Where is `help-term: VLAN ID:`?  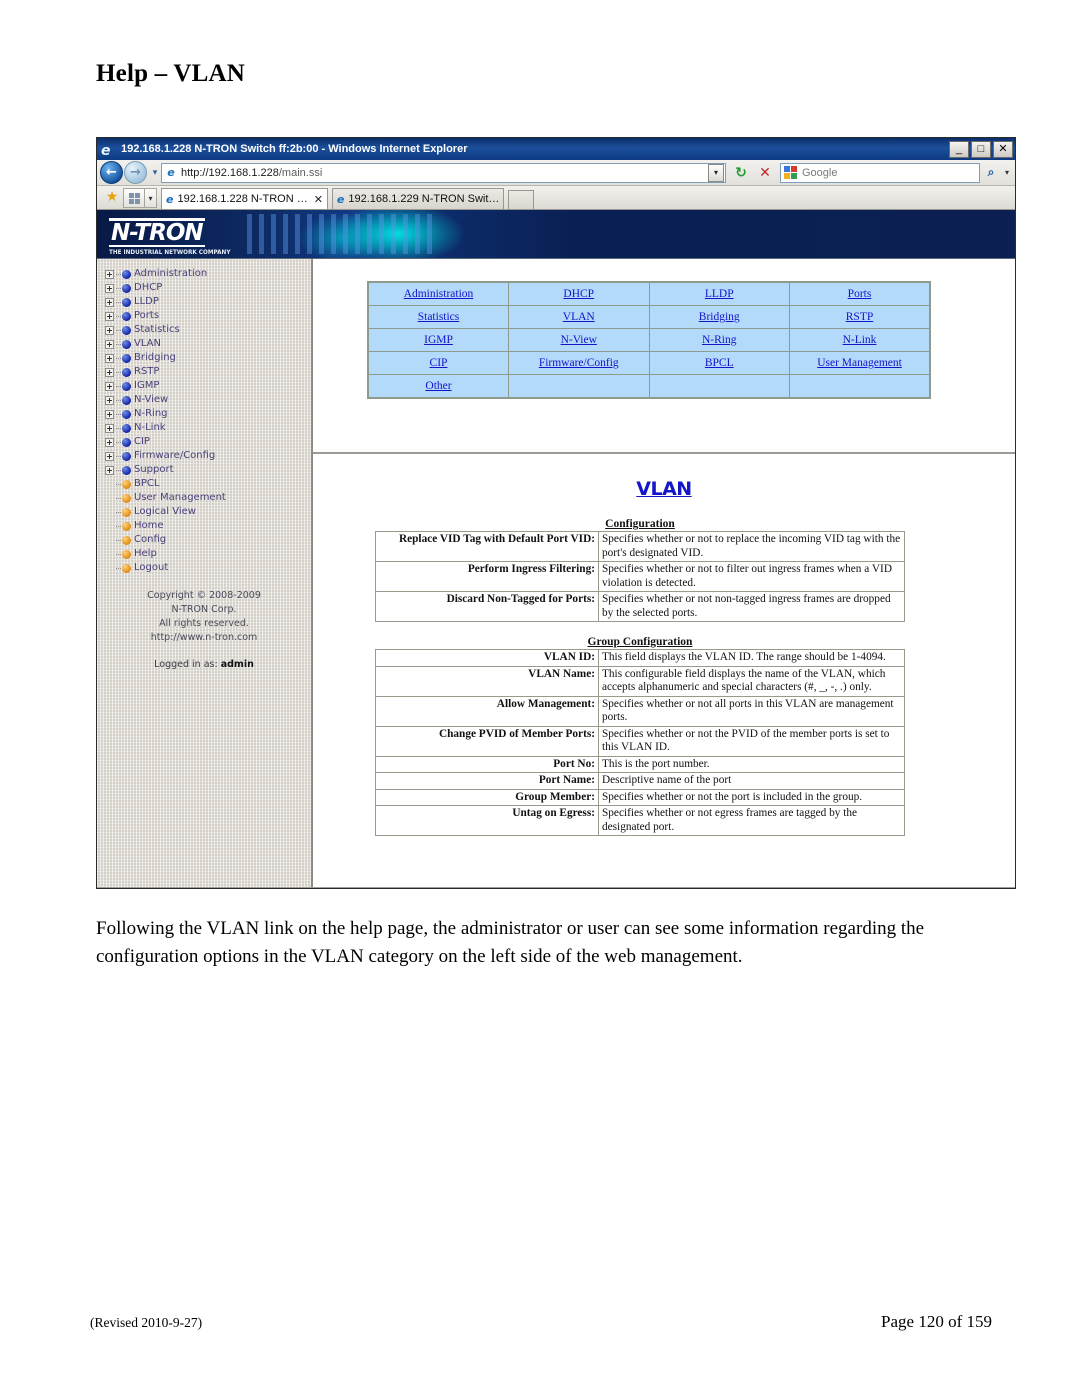
help-term: VLAN ID: is located at coordinates (487, 658).